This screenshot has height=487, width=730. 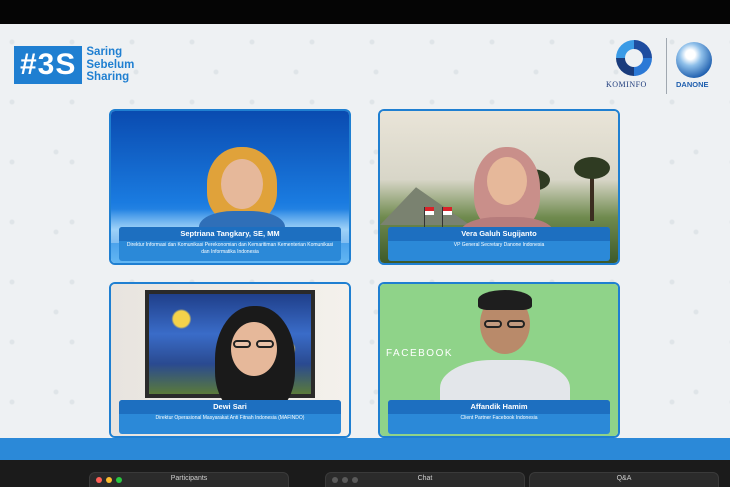 I want to click on qa-panel-title: Q&A, so click(x=624, y=478).